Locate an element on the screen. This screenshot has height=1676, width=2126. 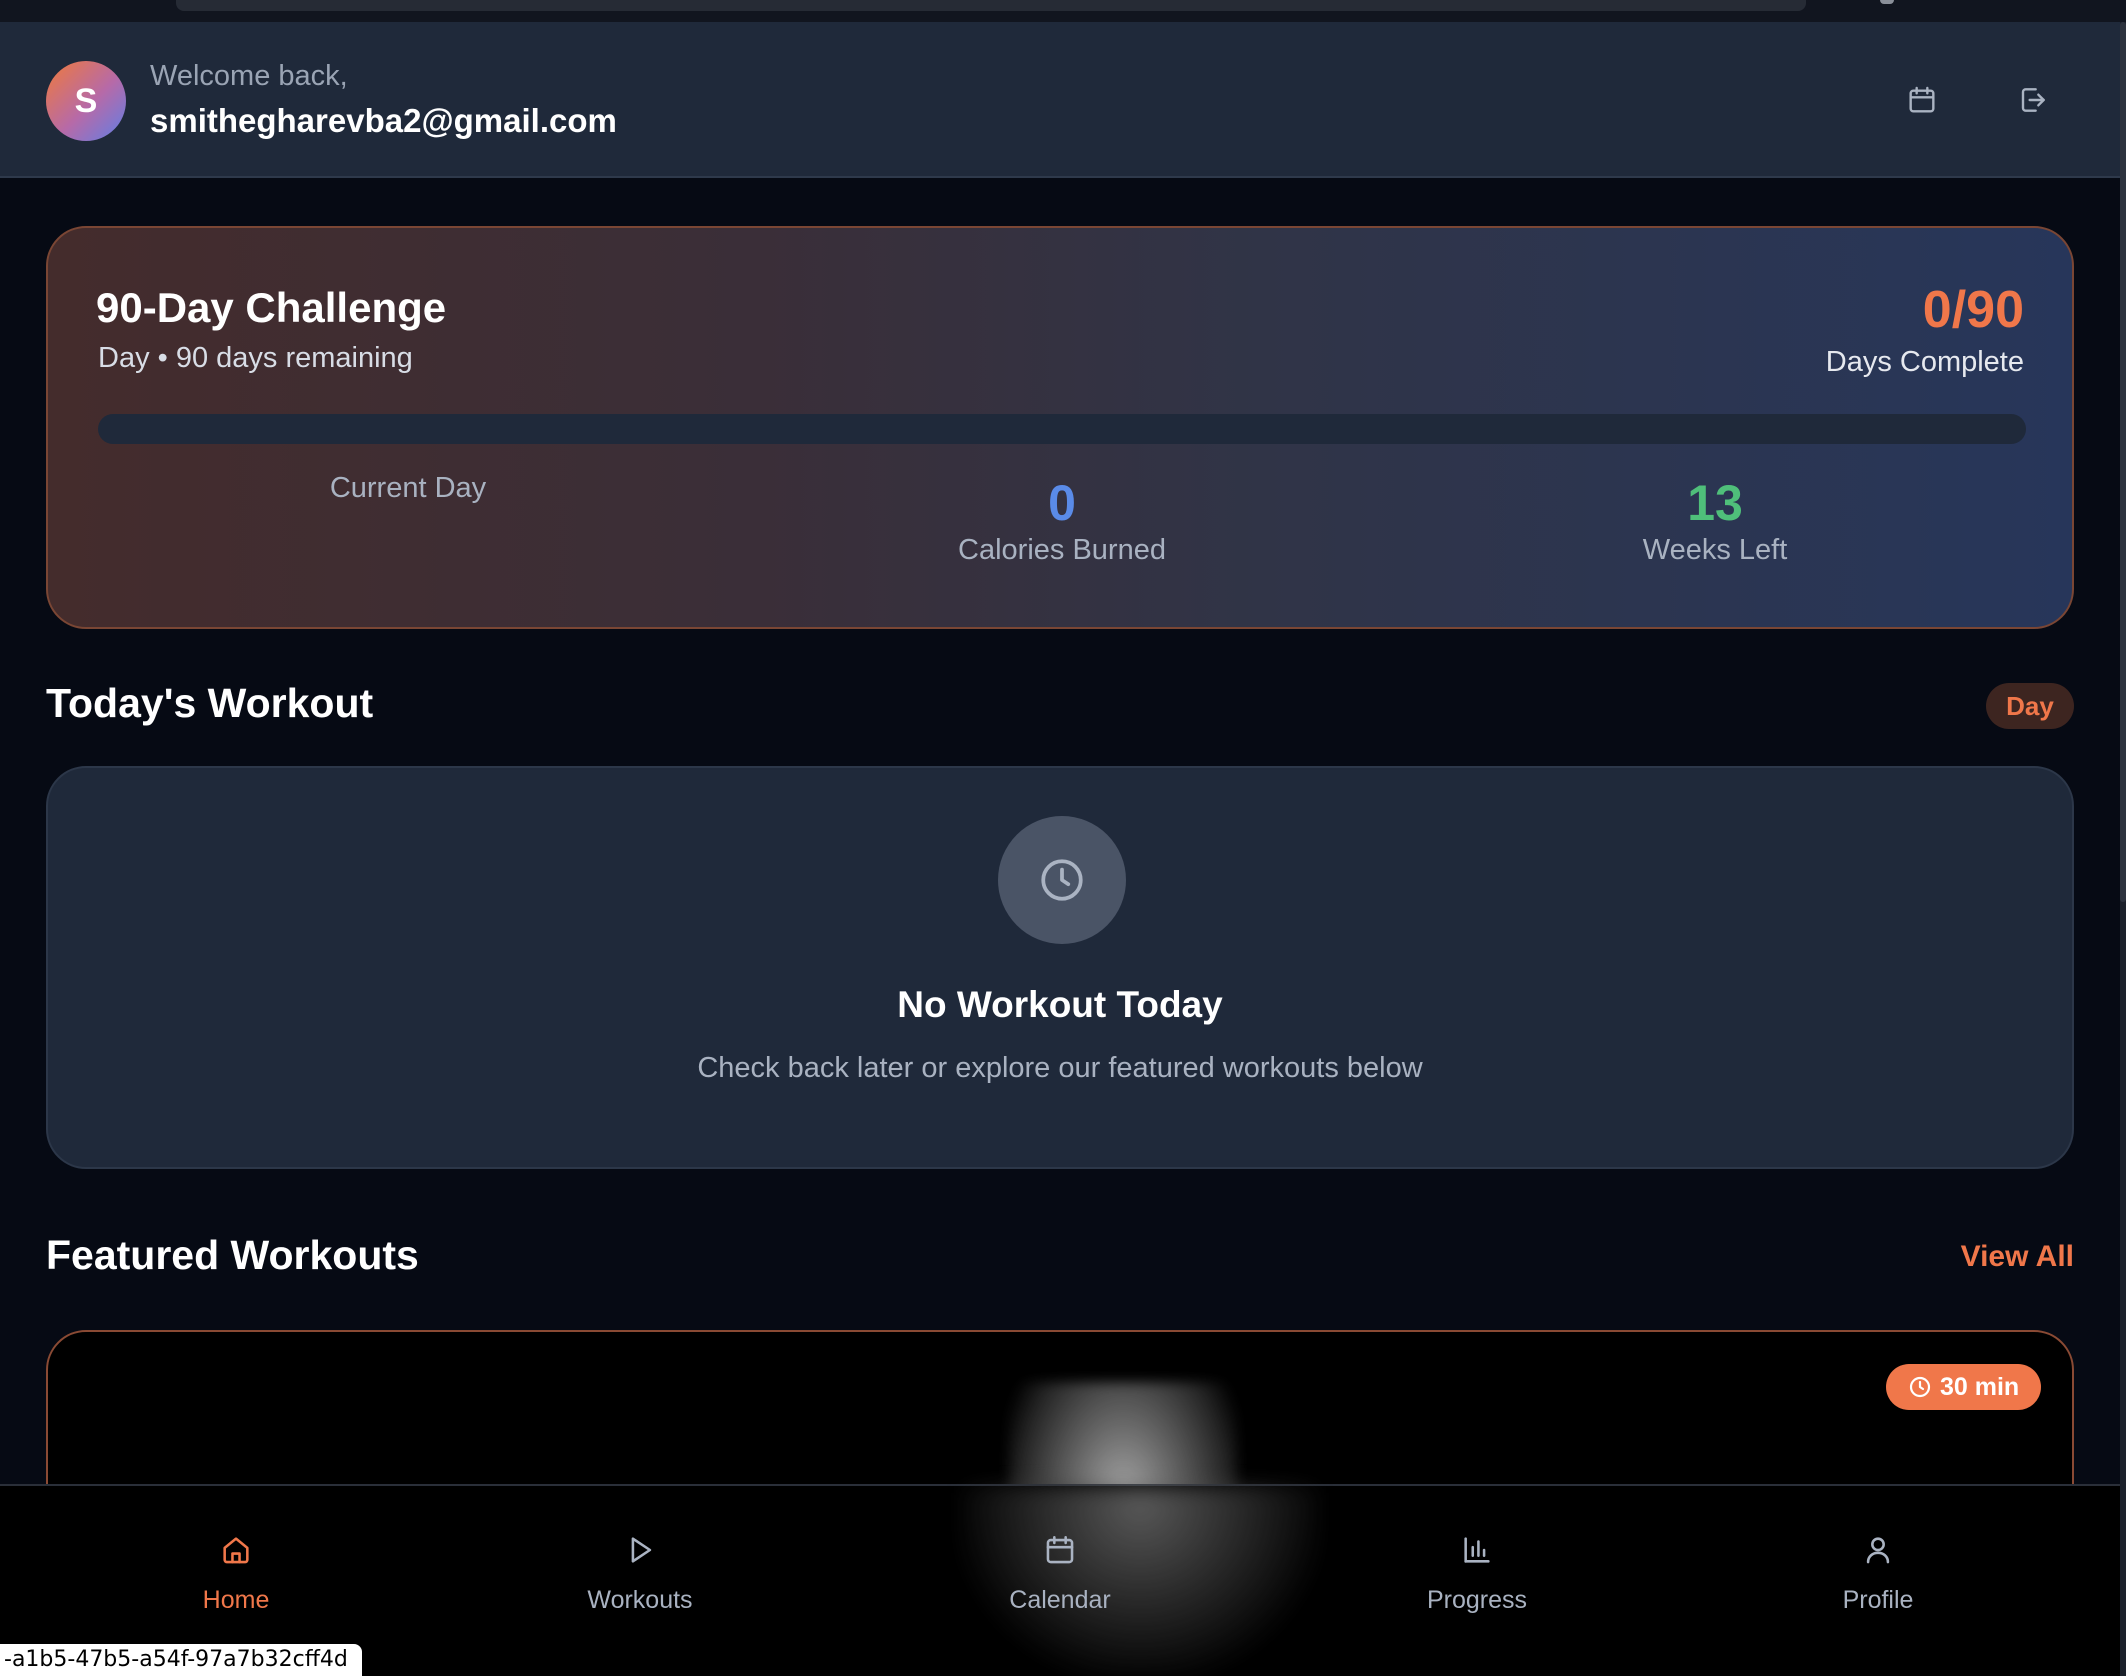
clock-icon-circle is located at coordinates (1062, 880).